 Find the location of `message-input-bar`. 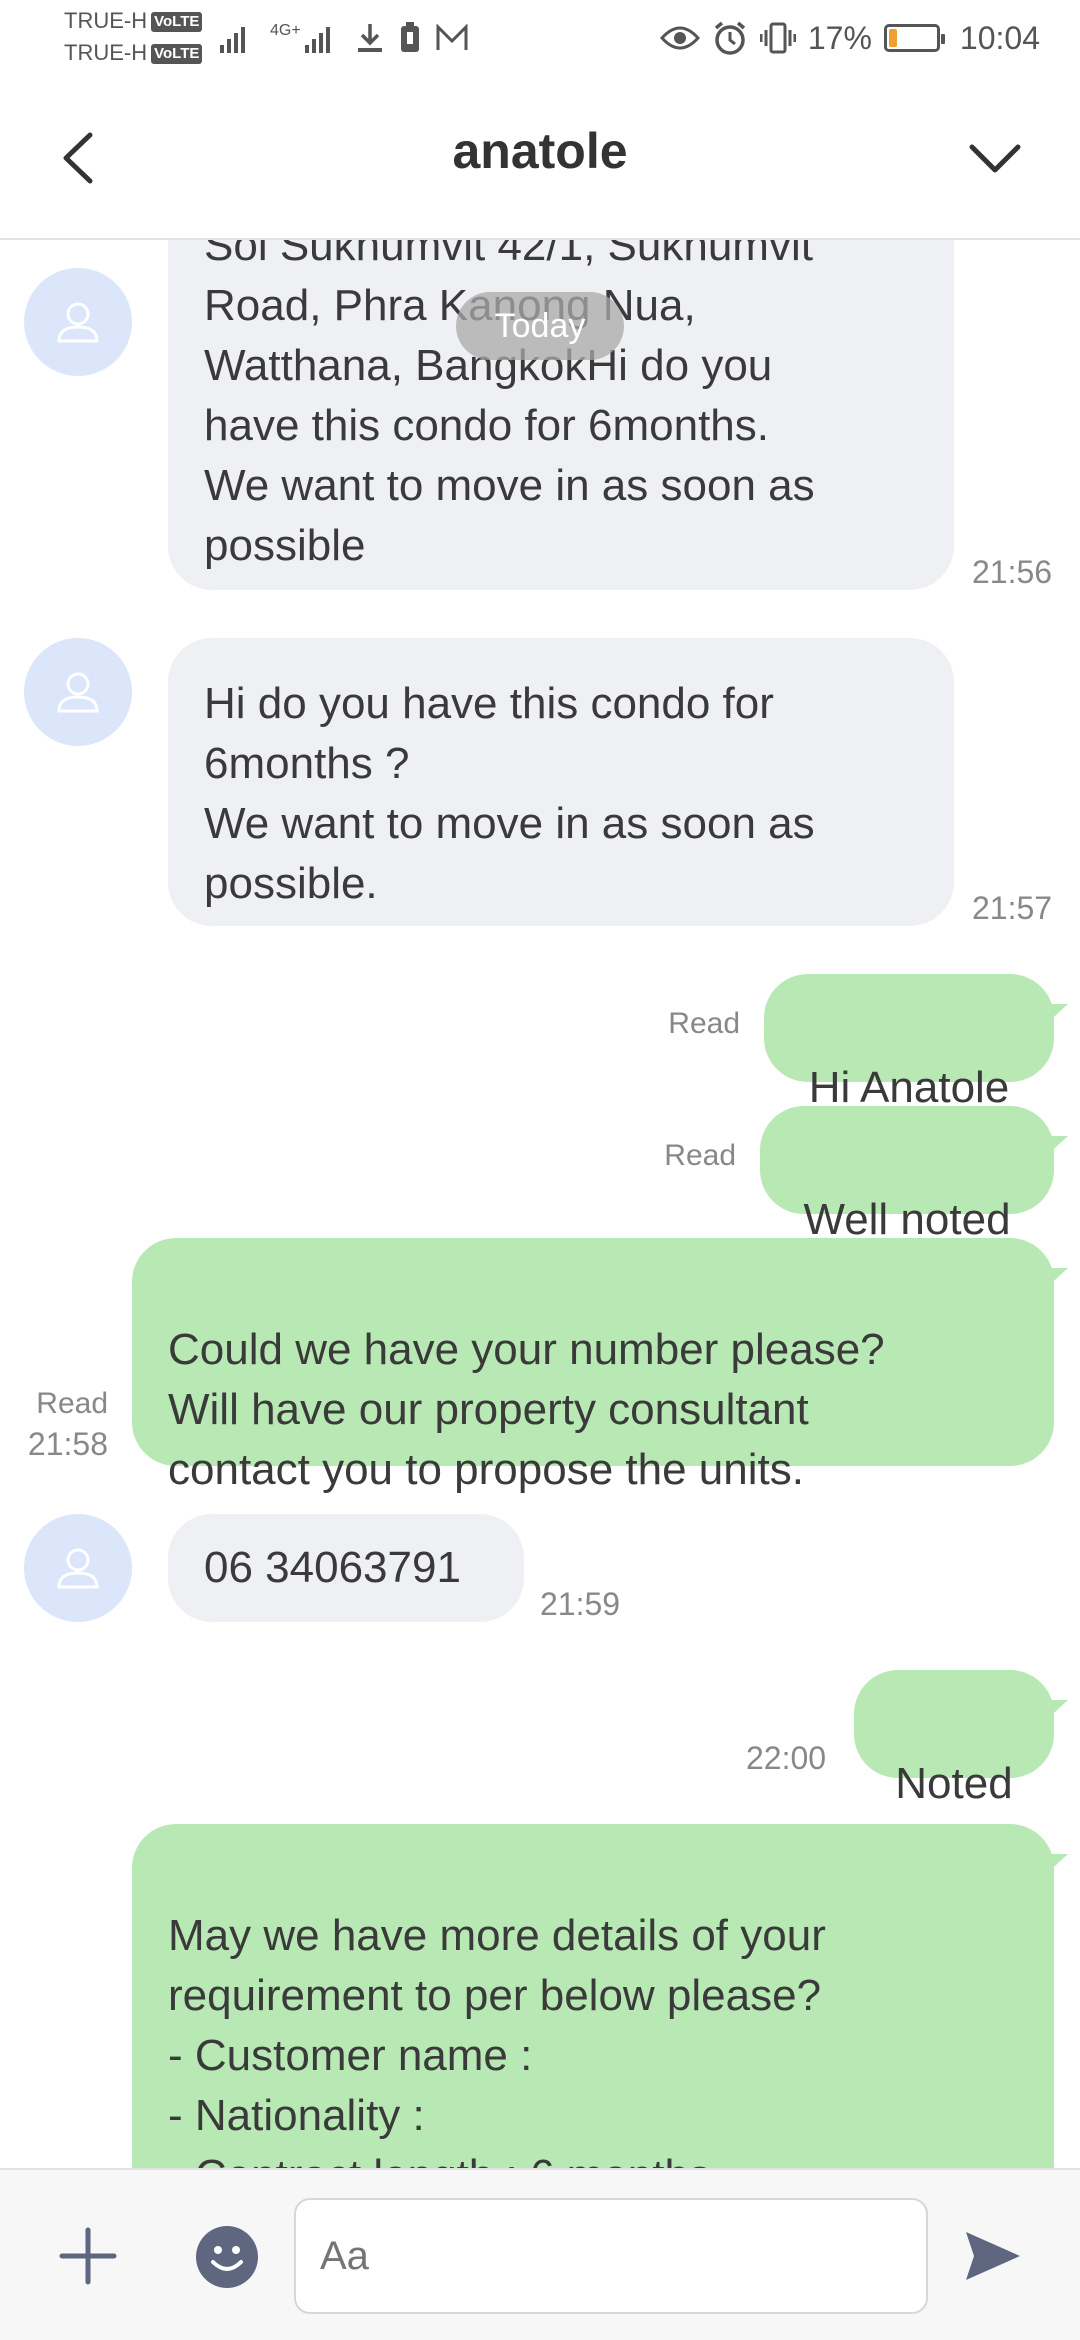

message-input-bar is located at coordinates (540, 2254).